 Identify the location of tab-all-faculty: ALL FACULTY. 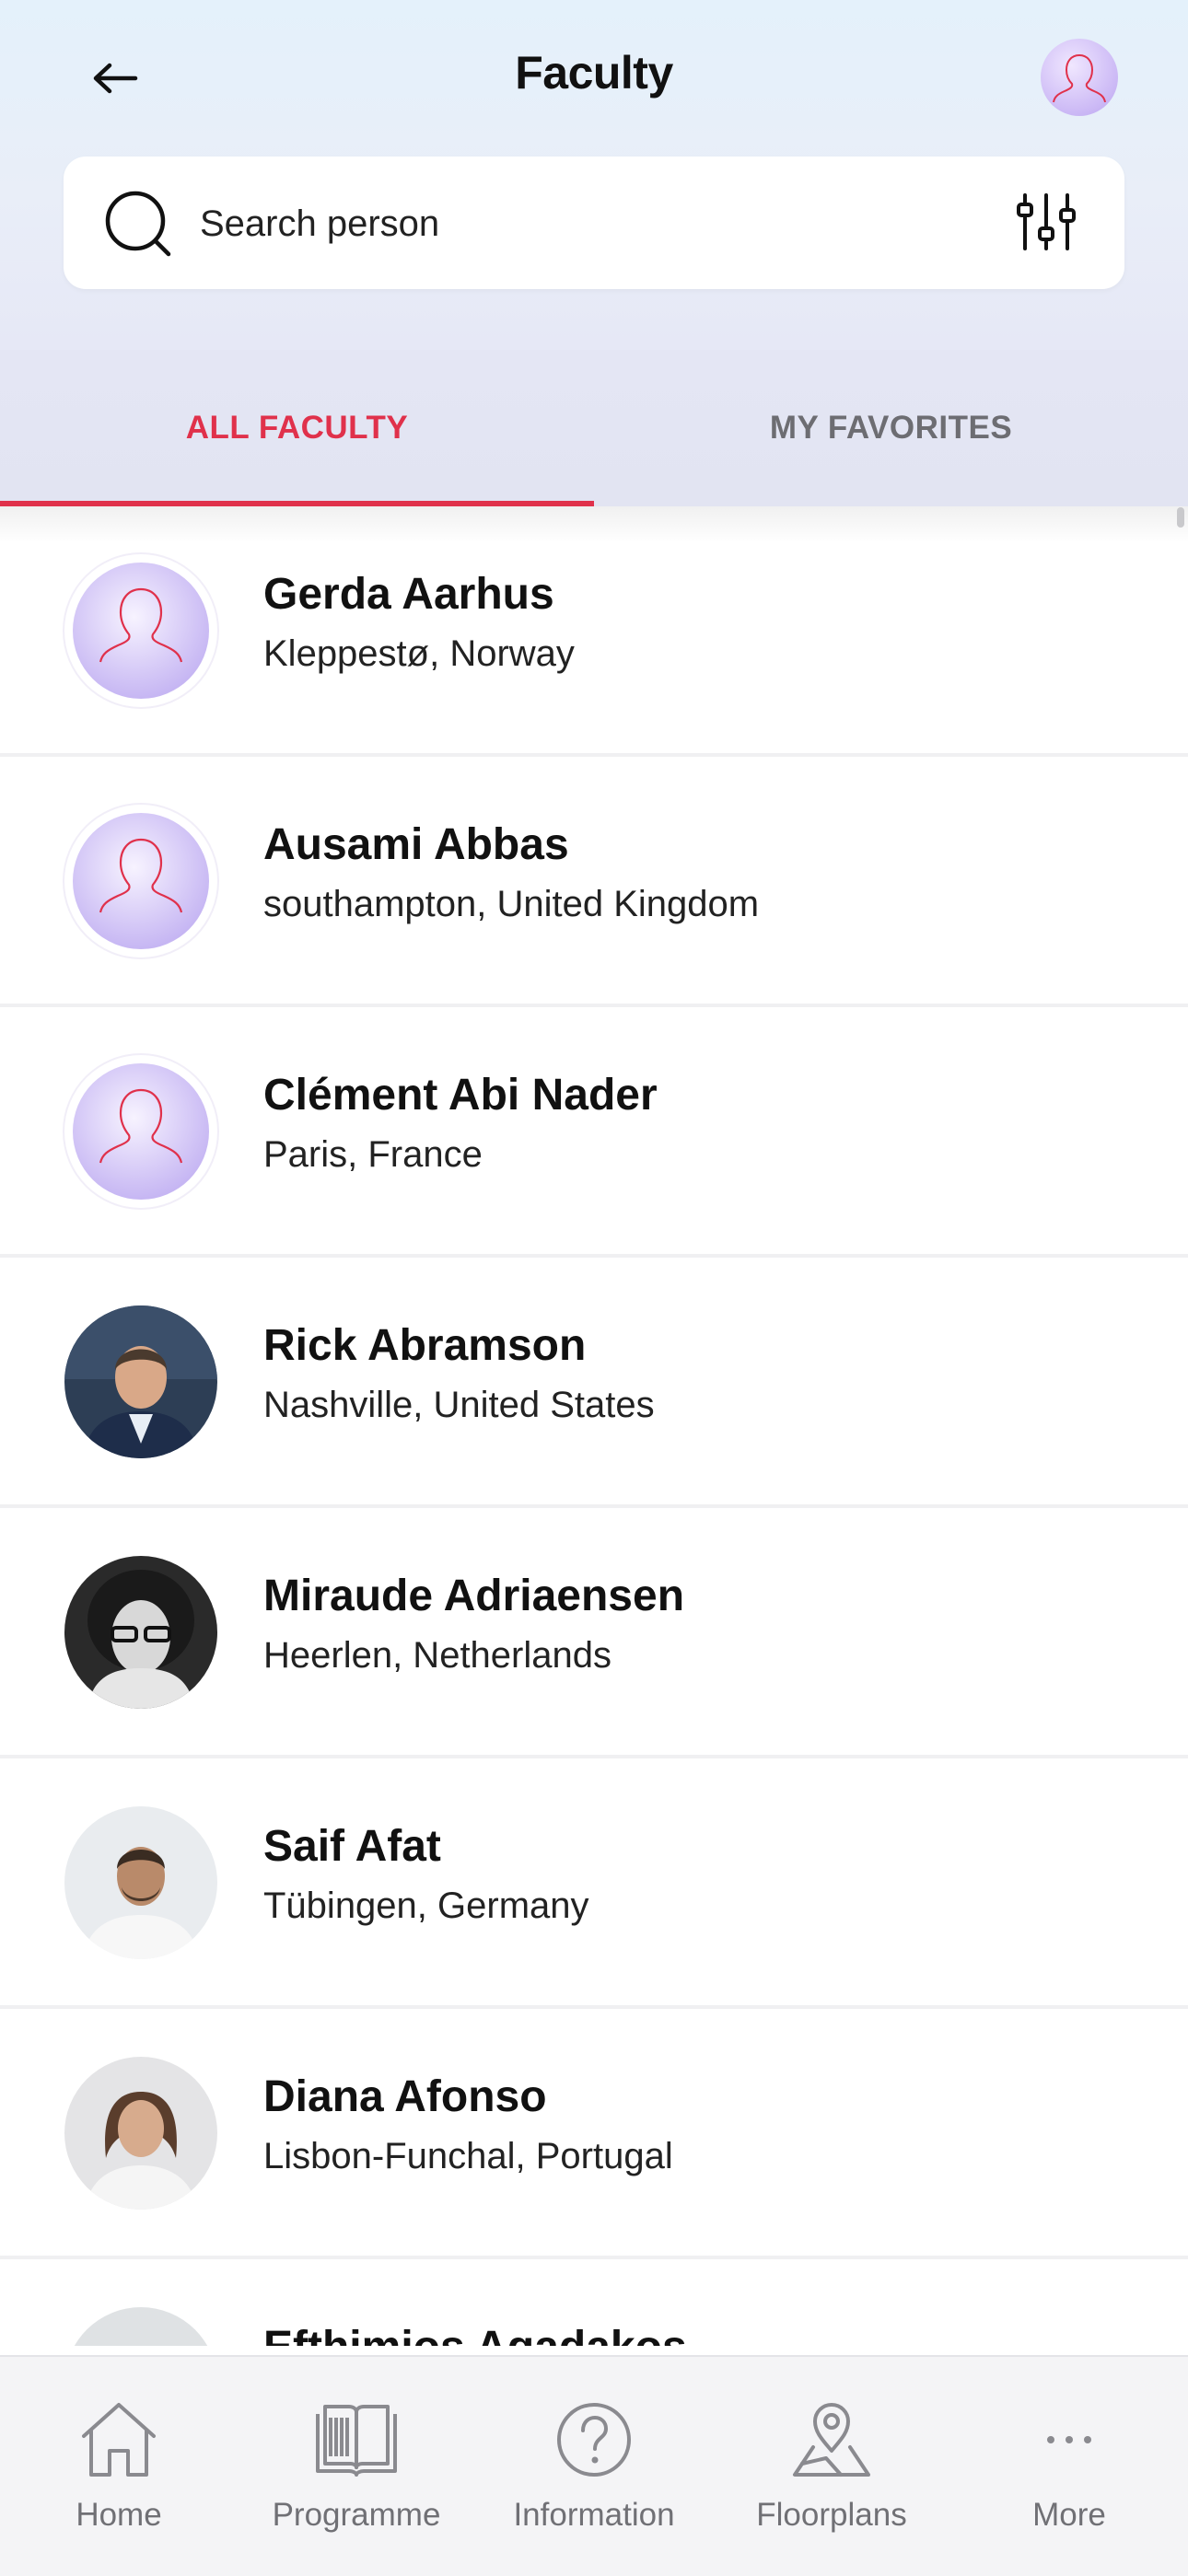
(297, 428).